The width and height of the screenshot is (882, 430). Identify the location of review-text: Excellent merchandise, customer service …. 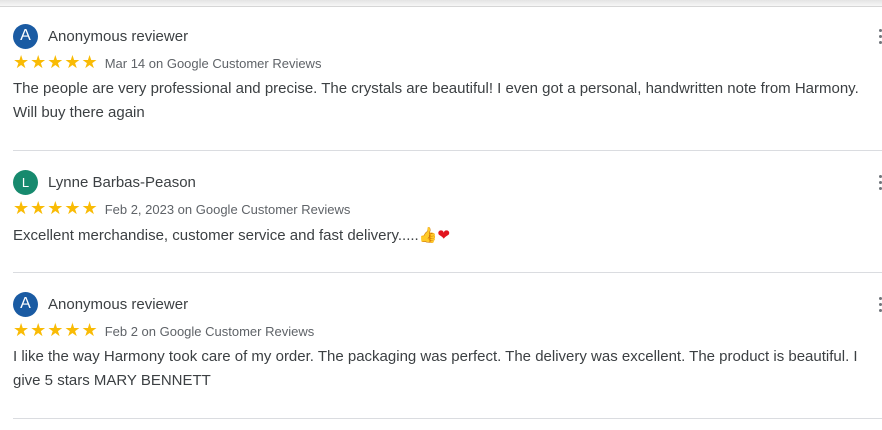
(216, 235).